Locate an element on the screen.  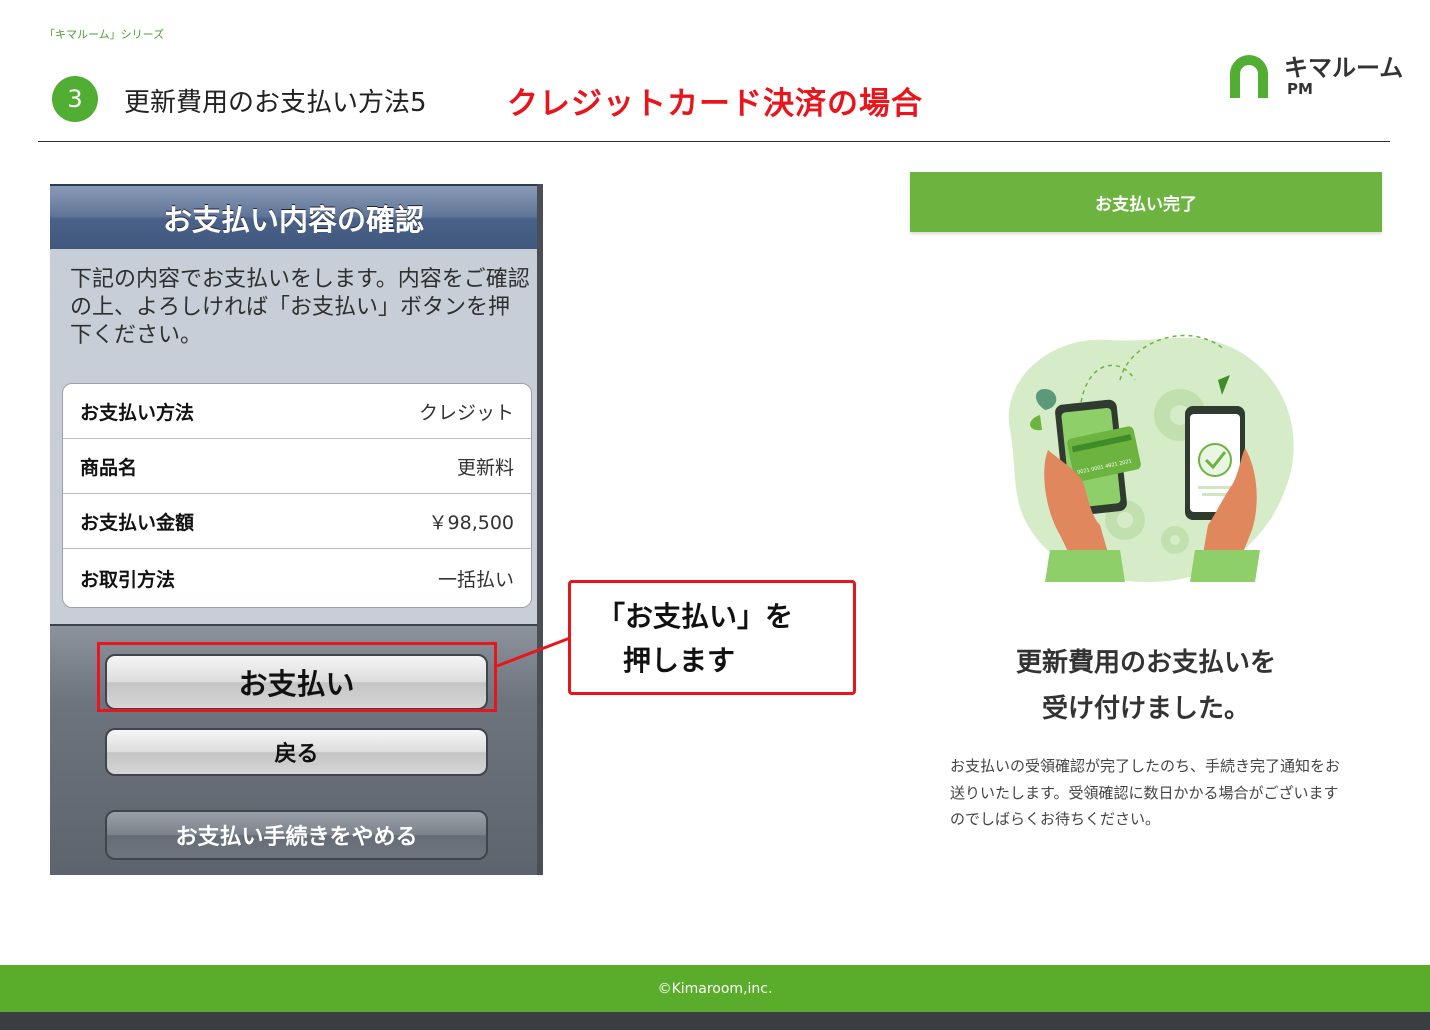
kimaroom-logo: キマルーム PM is located at coordinates (1312, 76).